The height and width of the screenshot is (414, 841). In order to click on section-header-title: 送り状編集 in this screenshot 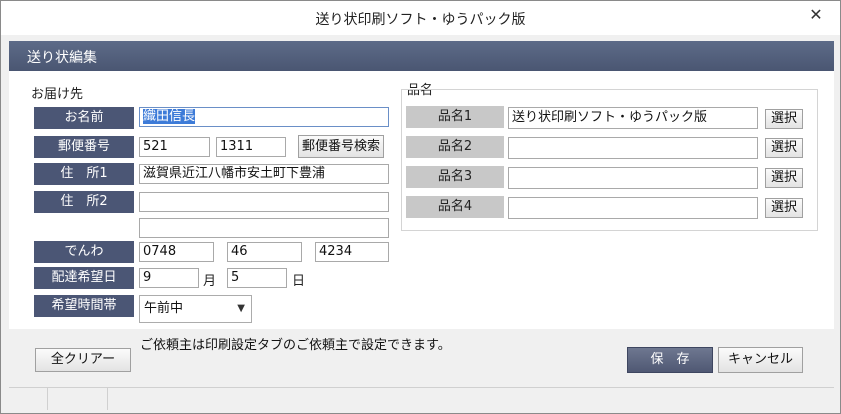, I will do `click(62, 58)`.